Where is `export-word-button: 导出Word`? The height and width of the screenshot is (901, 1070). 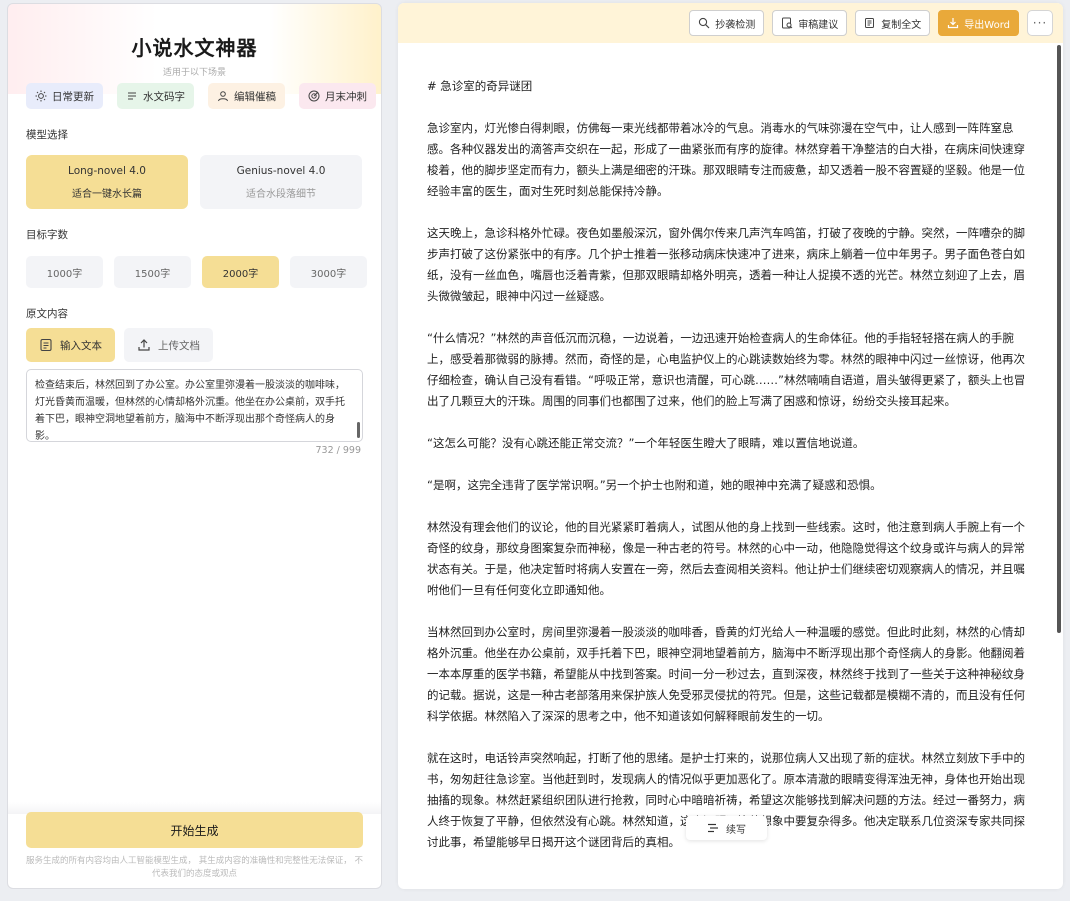 export-word-button: 导出Word is located at coordinates (978, 23).